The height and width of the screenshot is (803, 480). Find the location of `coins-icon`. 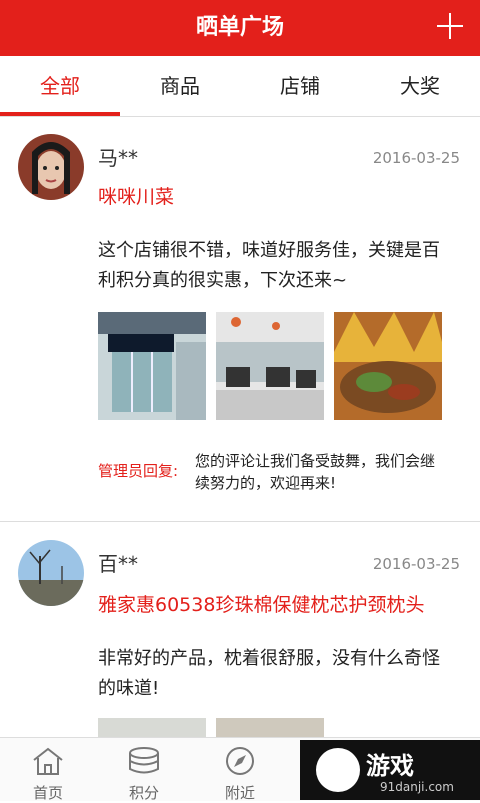

coins-icon is located at coordinates (144, 761).